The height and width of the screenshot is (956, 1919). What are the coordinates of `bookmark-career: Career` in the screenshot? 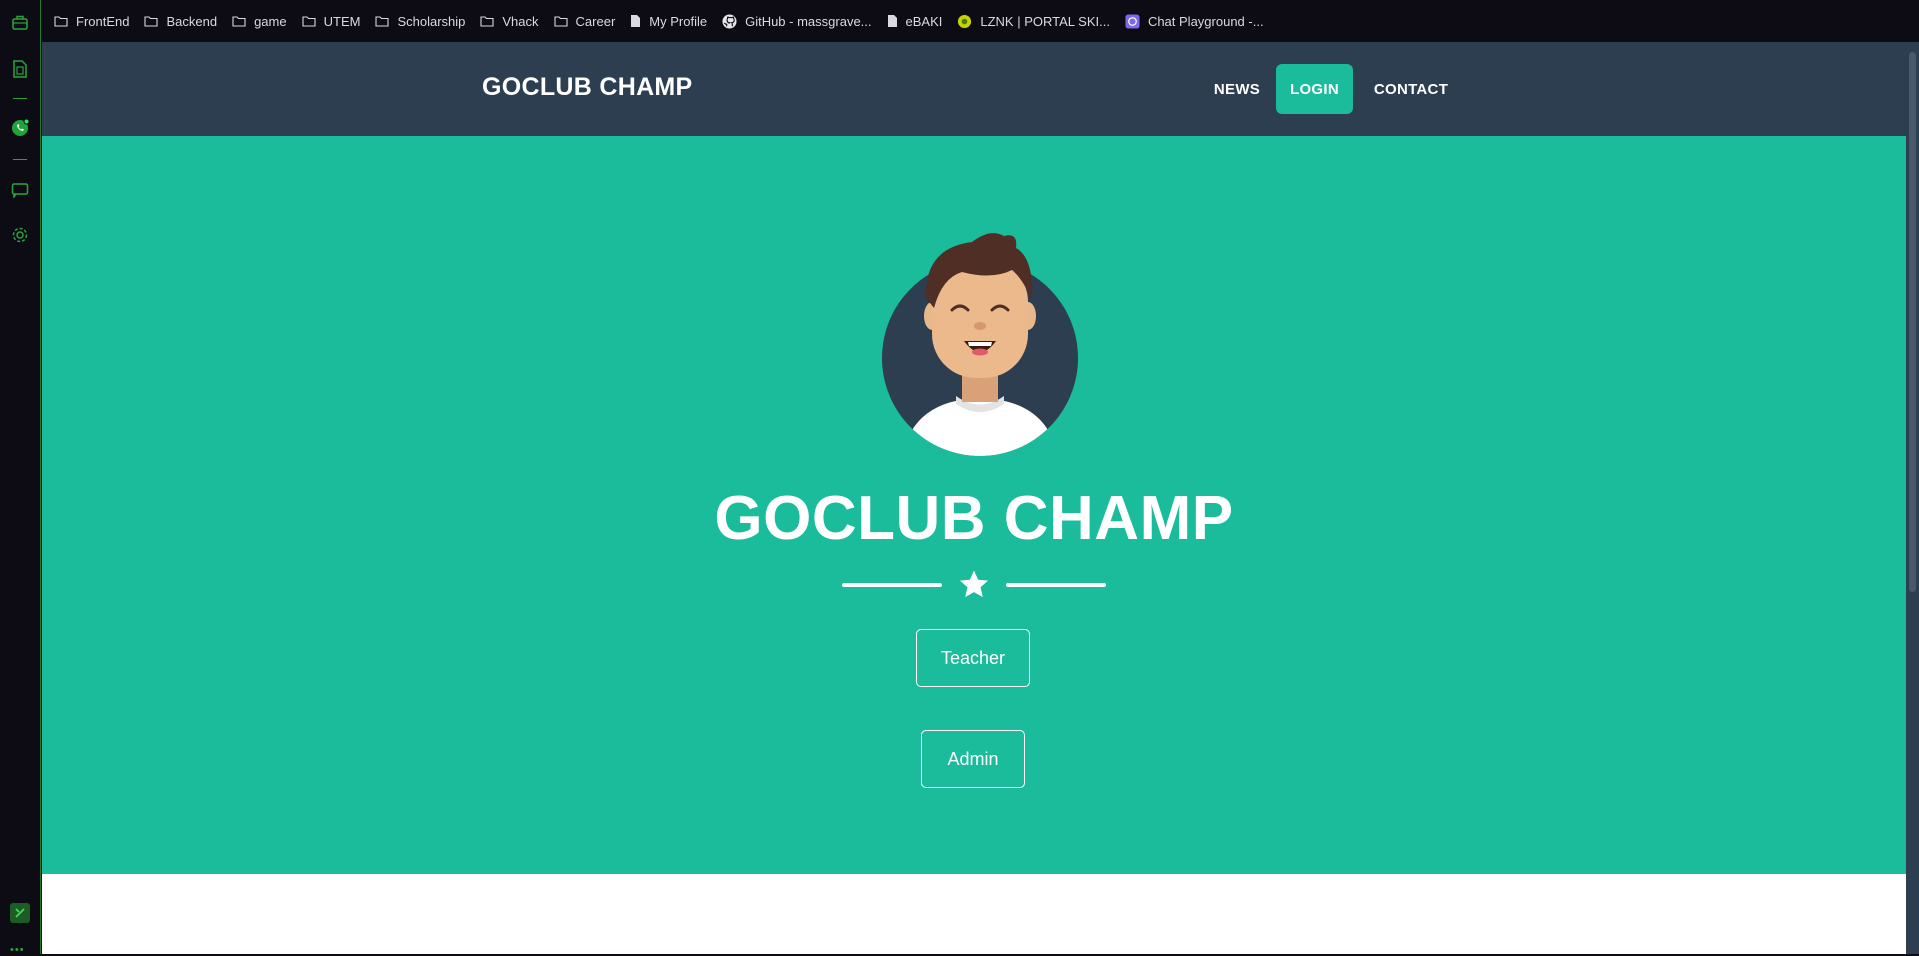 It's located at (584, 21).